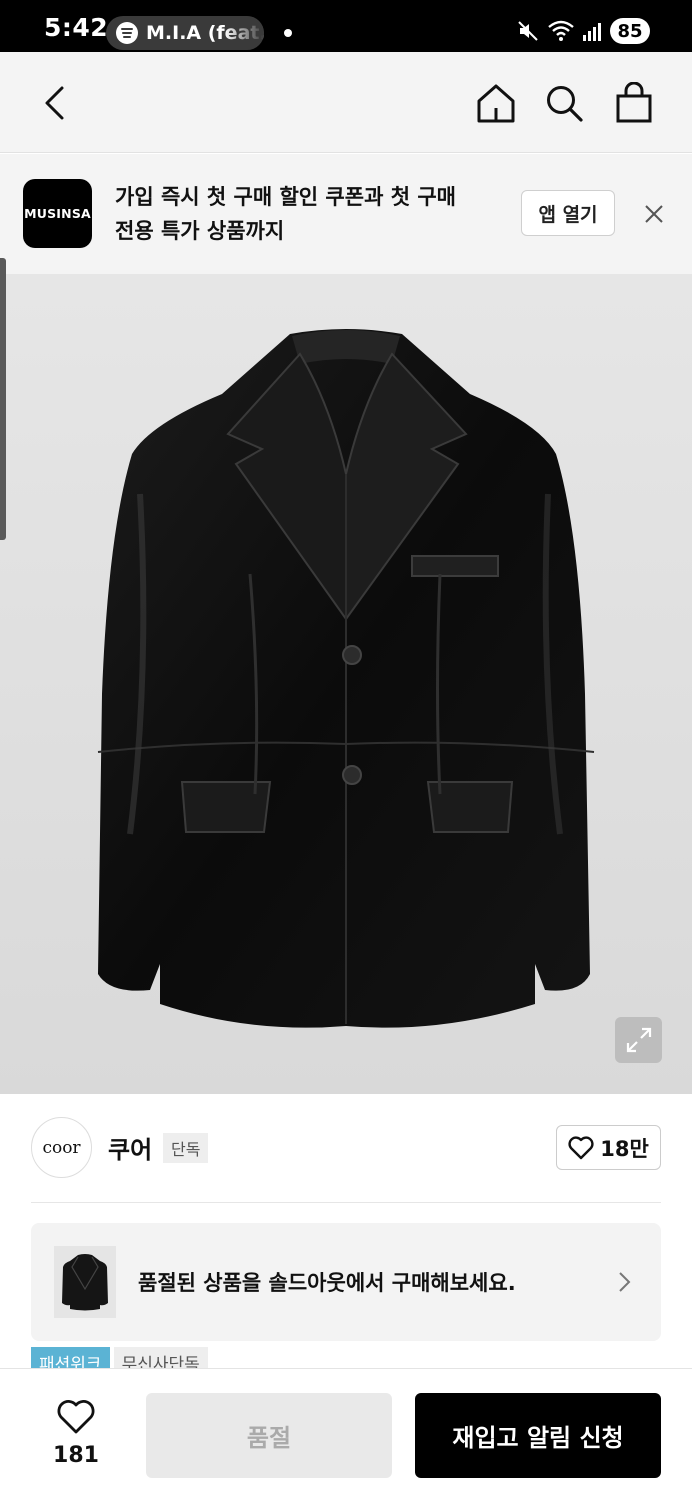 This screenshot has width=692, height=1500. What do you see at coordinates (592, 32) in the screenshot?
I see `signal-icon` at bounding box center [592, 32].